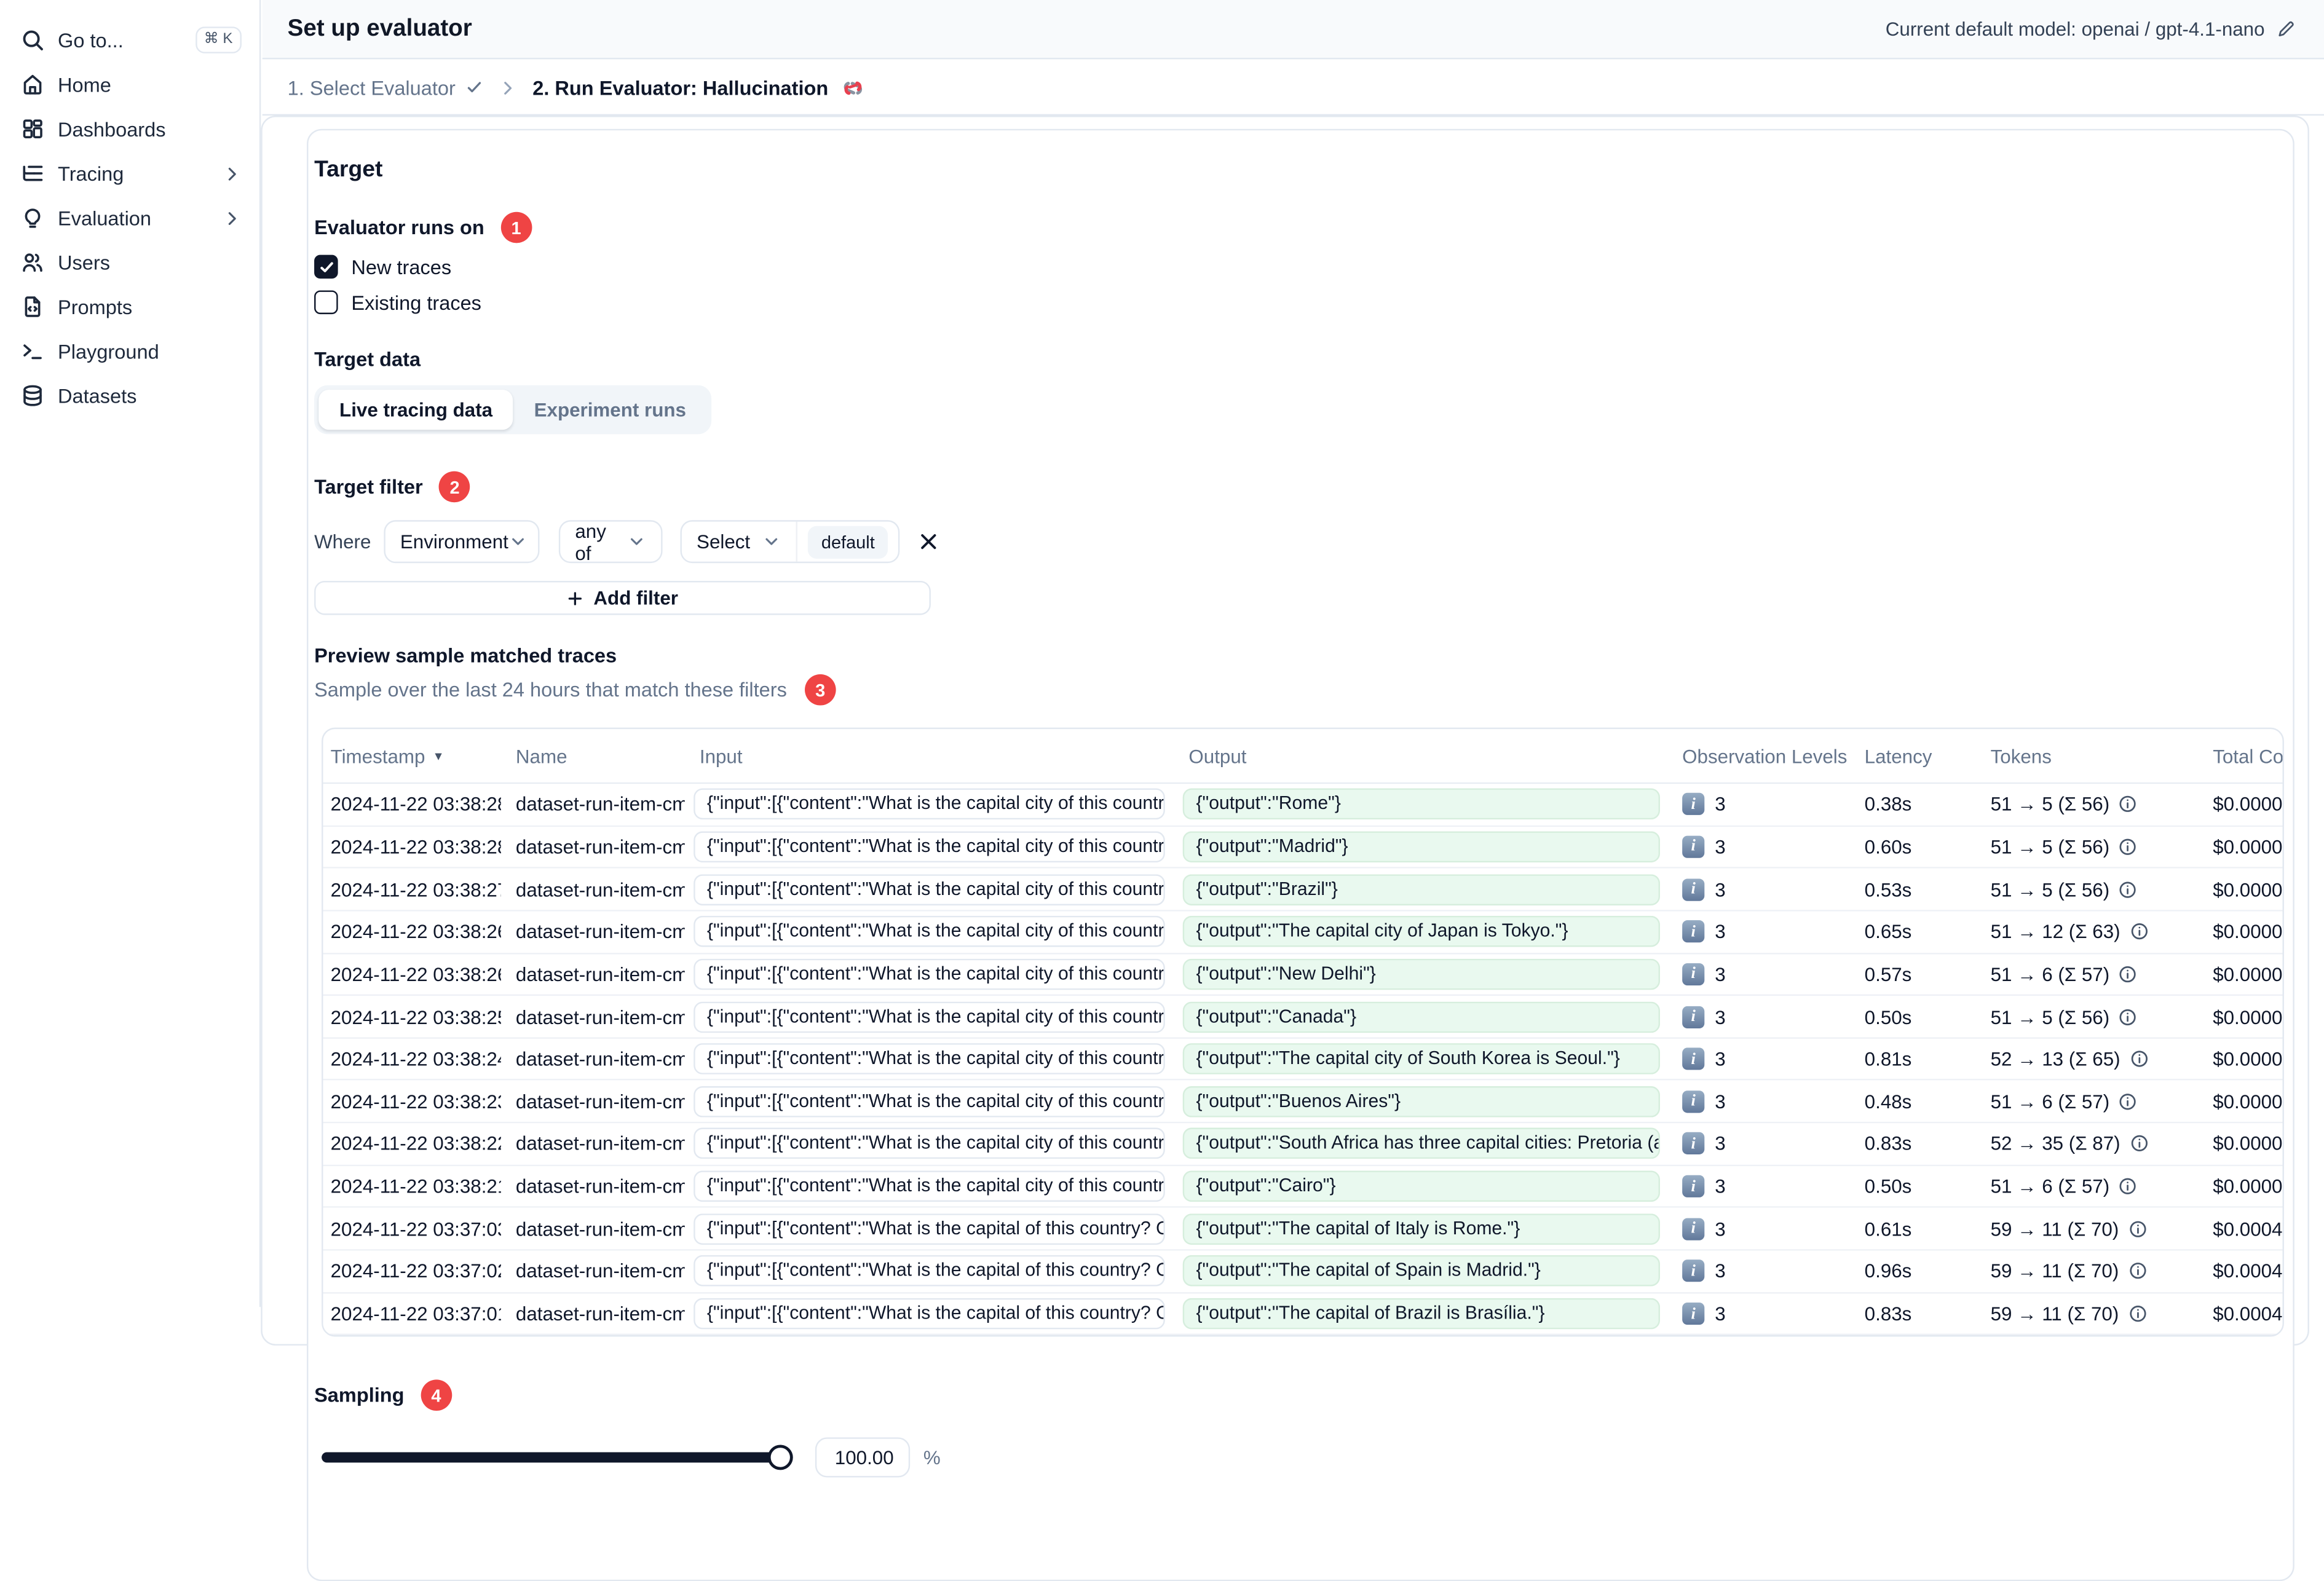  Describe the element at coordinates (462, 542) in the screenshot. I see `filter-column-select: Environment` at that location.